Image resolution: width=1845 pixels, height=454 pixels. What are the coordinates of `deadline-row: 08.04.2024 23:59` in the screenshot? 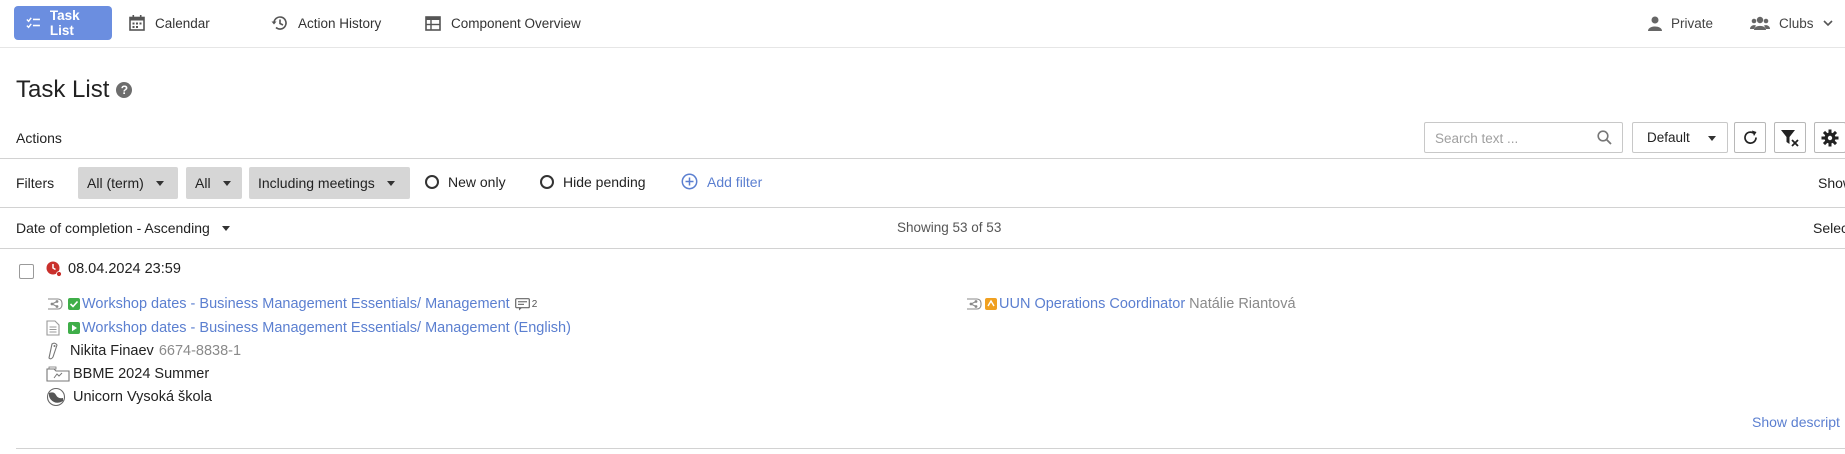 It's located at (113, 269).